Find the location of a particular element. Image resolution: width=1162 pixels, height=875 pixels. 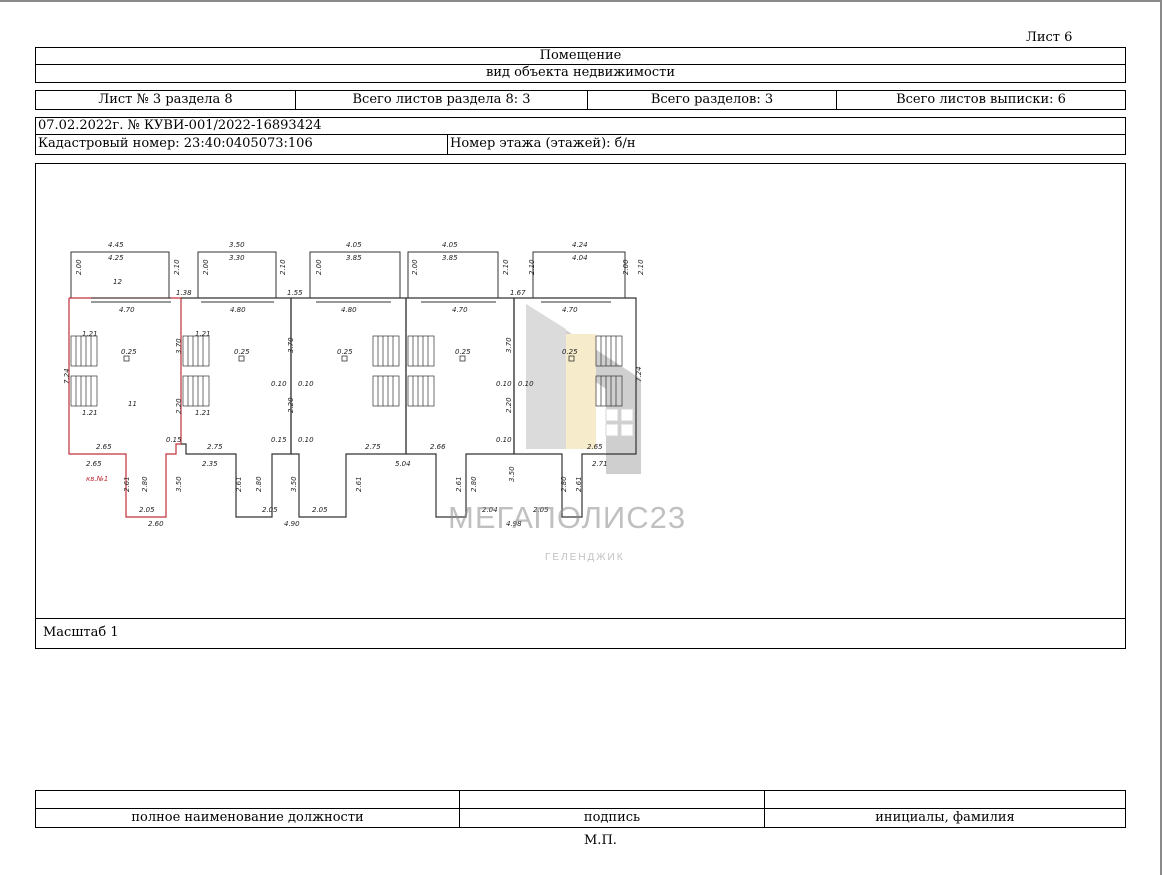

floor-number: Номер этажа (этажей): б/н is located at coordinates (543, 143).